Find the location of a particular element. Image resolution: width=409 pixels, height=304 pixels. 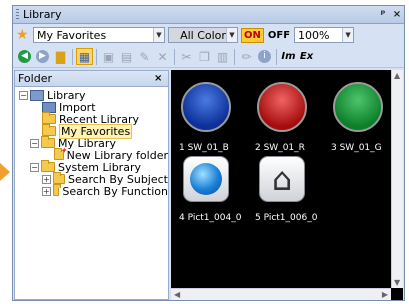

house-icon: ⌂ is located at coordinates (282, 179).